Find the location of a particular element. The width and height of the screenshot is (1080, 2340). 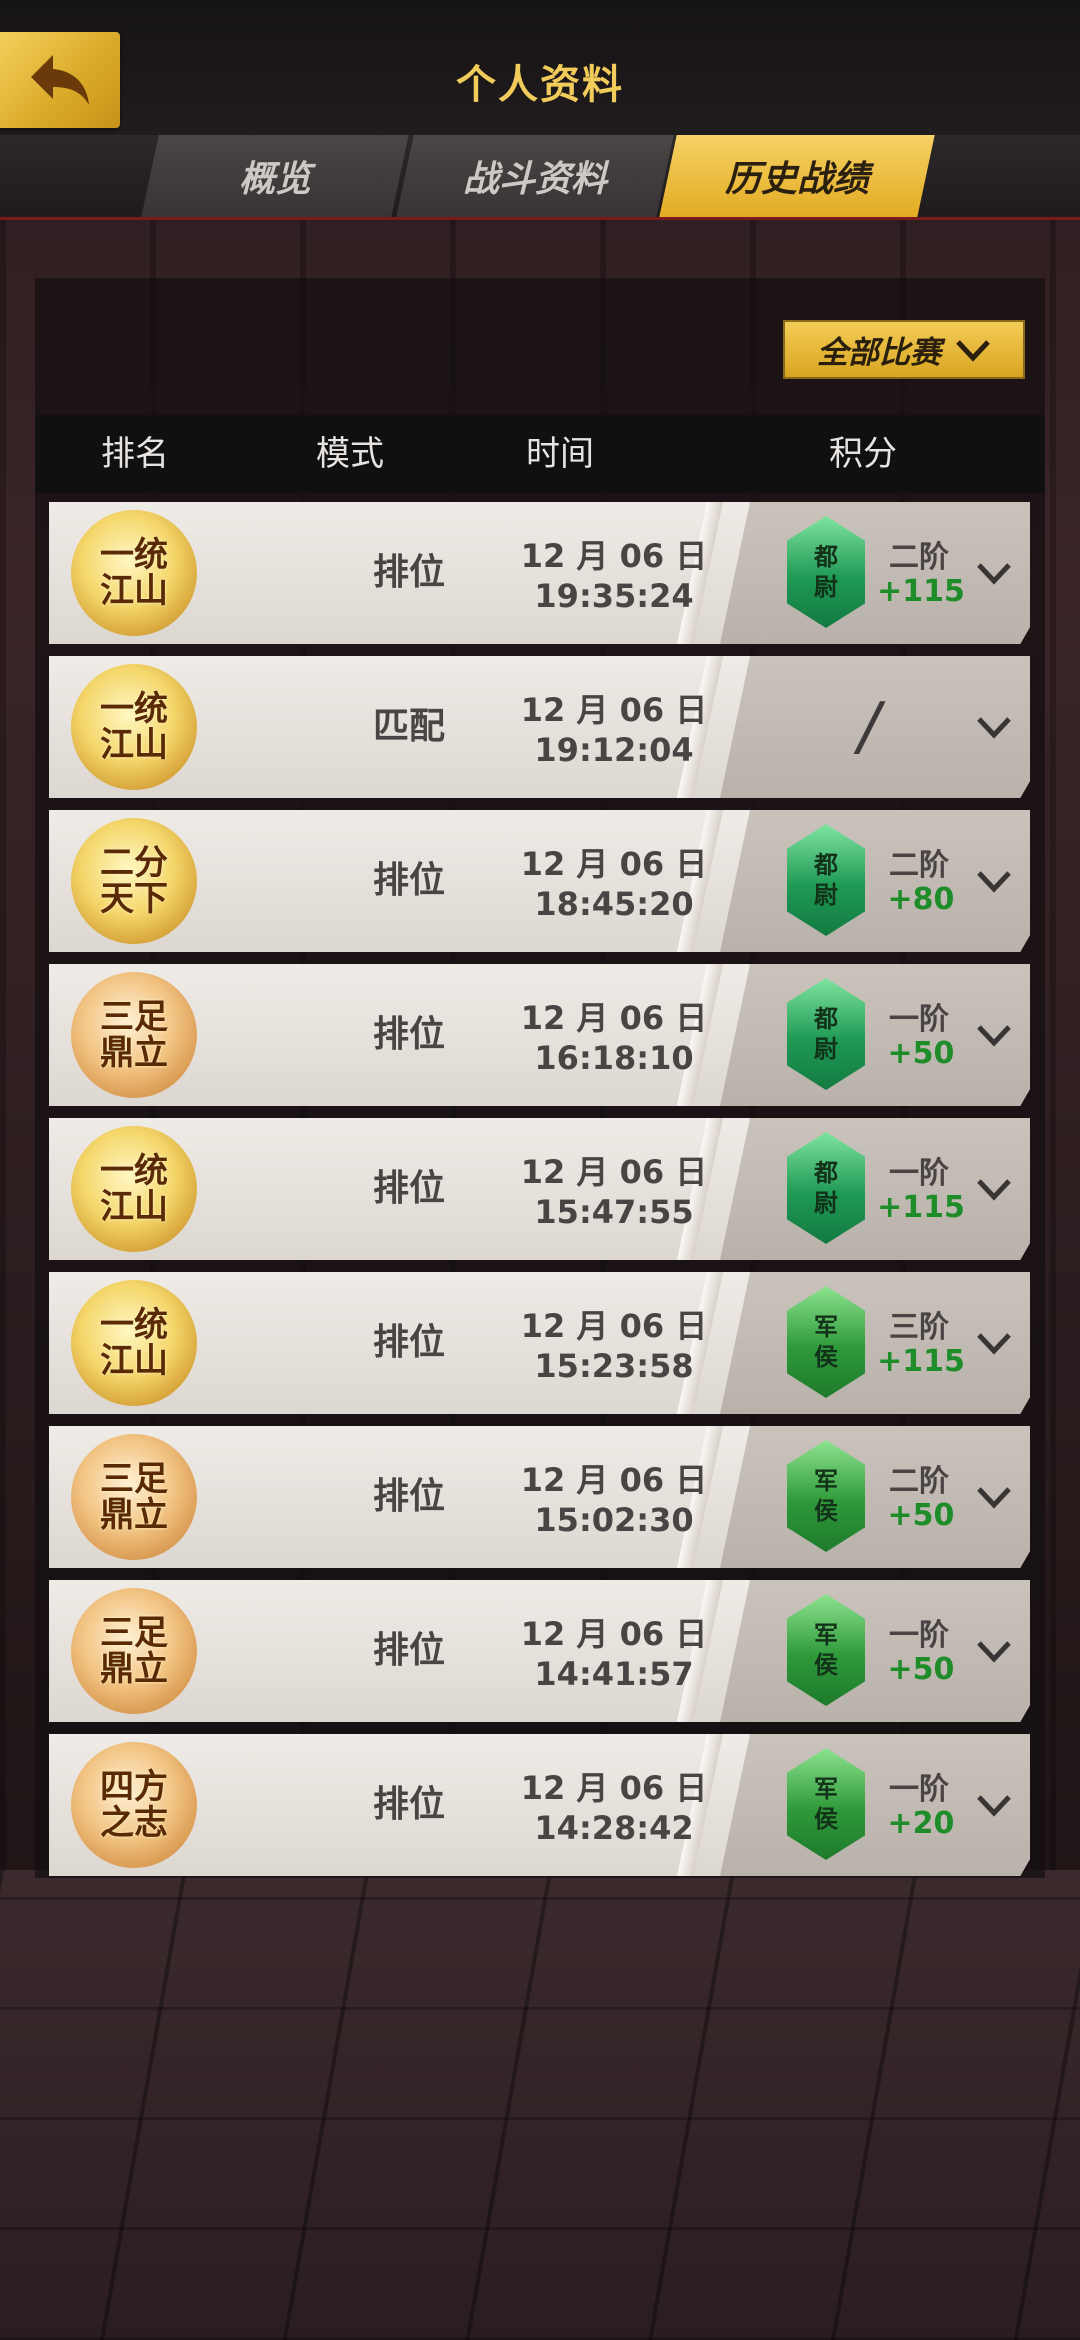

tab-bar: 概览 战斗资料 历史战绩 is located at coordinates (540, 177).